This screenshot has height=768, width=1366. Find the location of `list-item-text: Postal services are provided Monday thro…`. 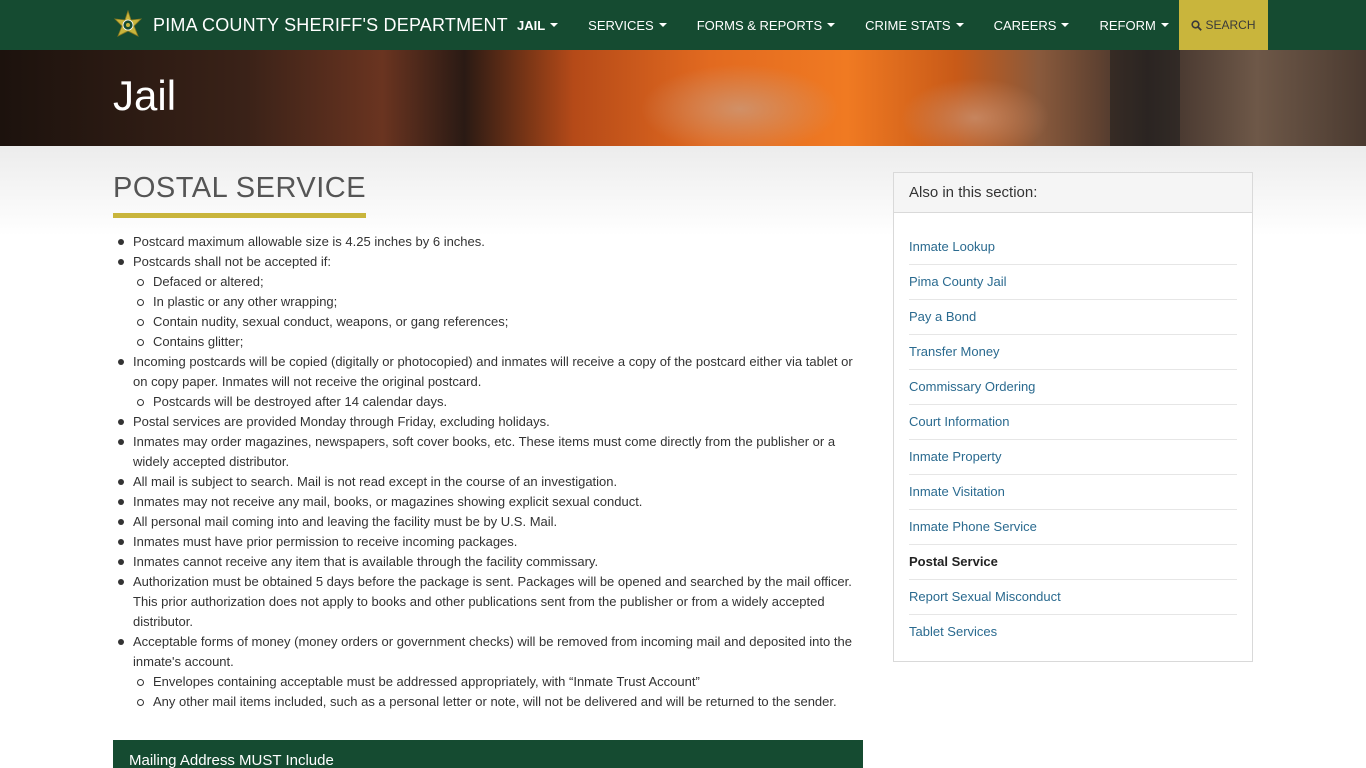

list-item-text: Postal services are provided Monday thro… is located at coordinates (341, 421).